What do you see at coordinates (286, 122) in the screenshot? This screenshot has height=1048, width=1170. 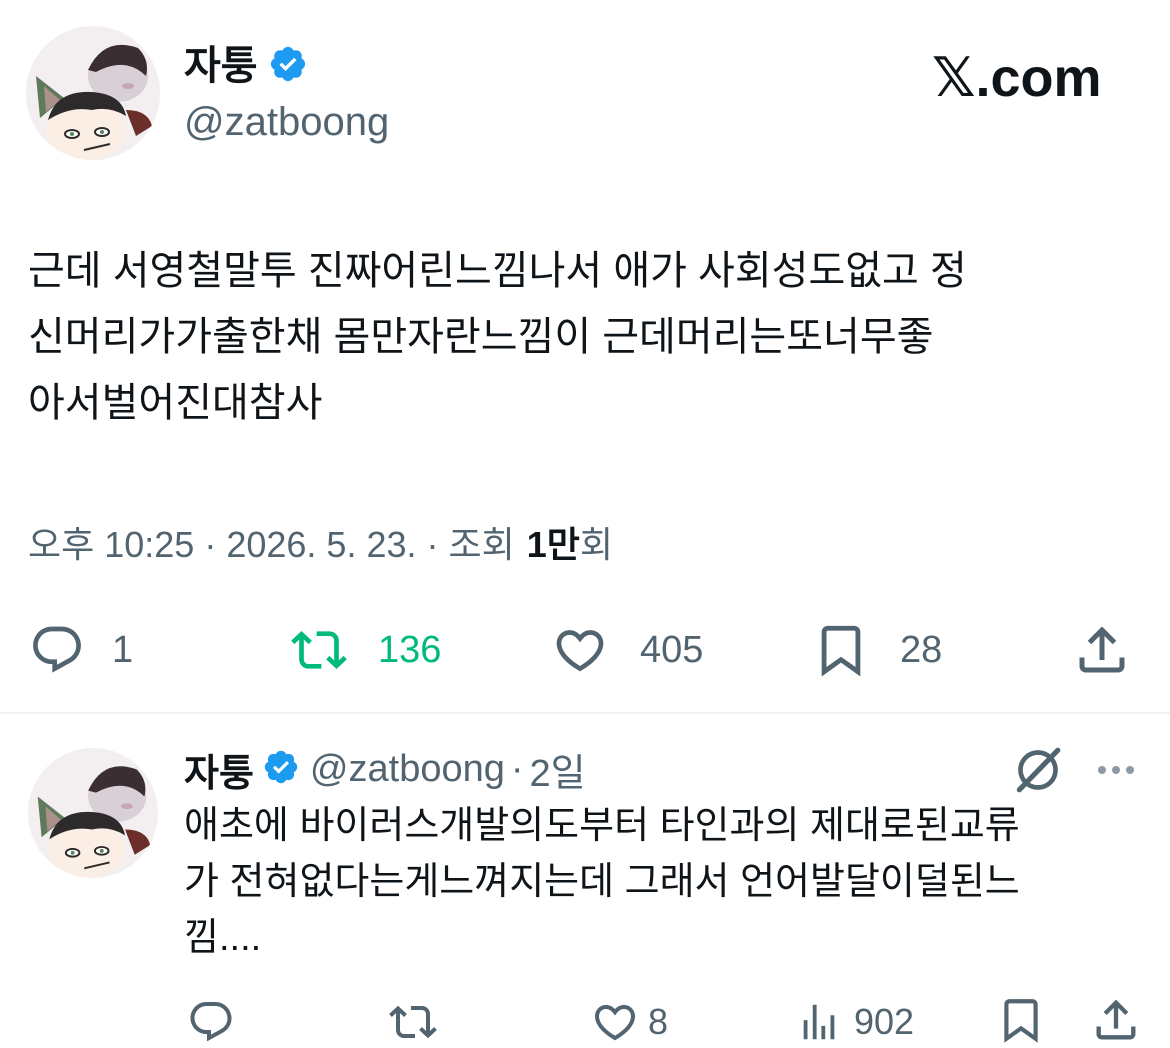 I see `author-handle: @zatboong` at bounding box center [286, 122].